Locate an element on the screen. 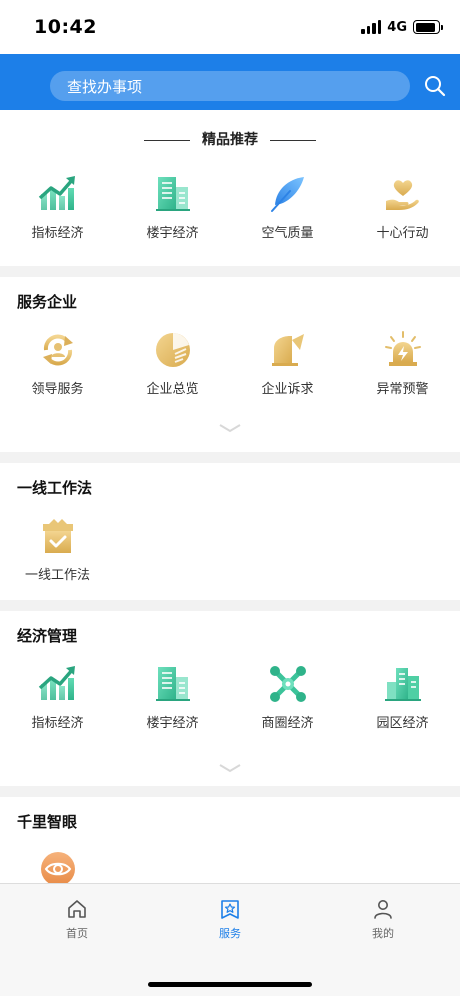  status-indicators: 4G is located at coordinates (402, 27).